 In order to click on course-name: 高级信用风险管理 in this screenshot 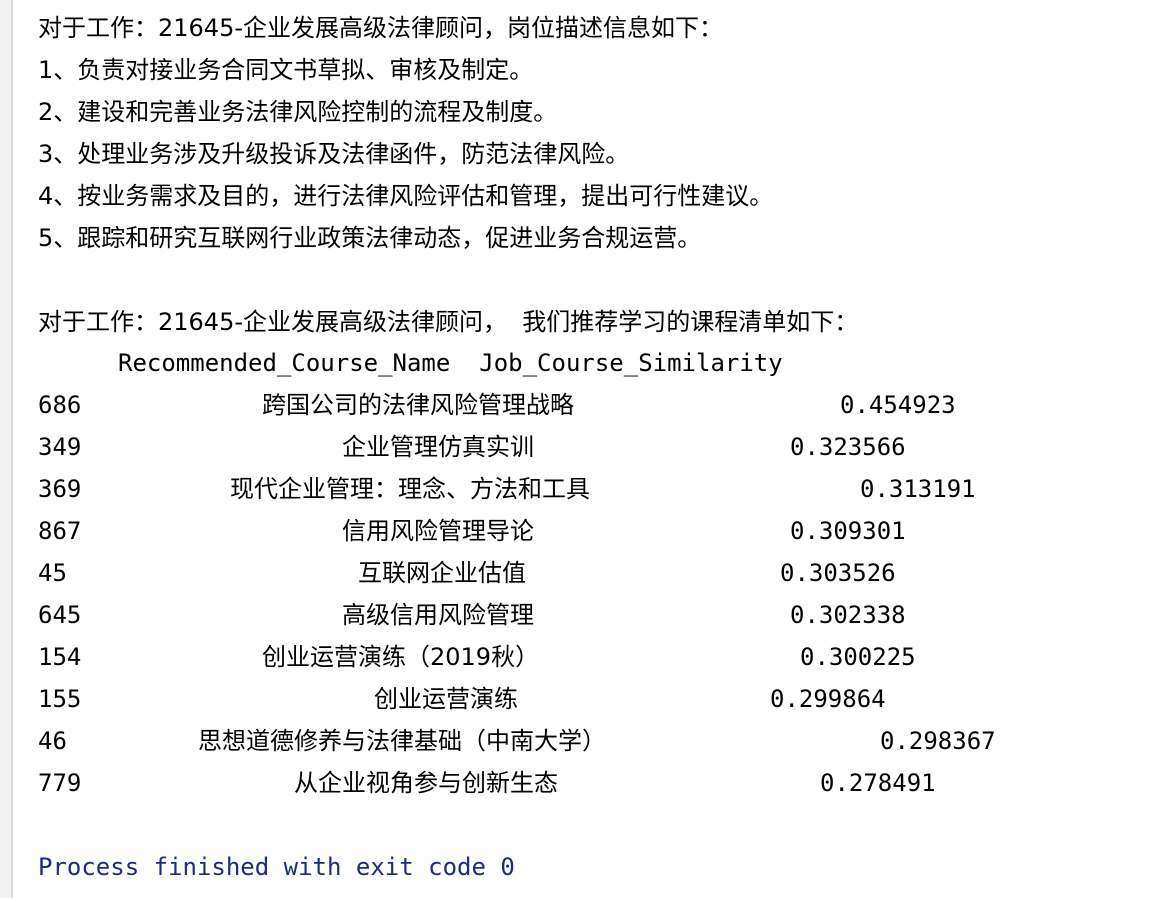, I will do `click(438, 615)`.